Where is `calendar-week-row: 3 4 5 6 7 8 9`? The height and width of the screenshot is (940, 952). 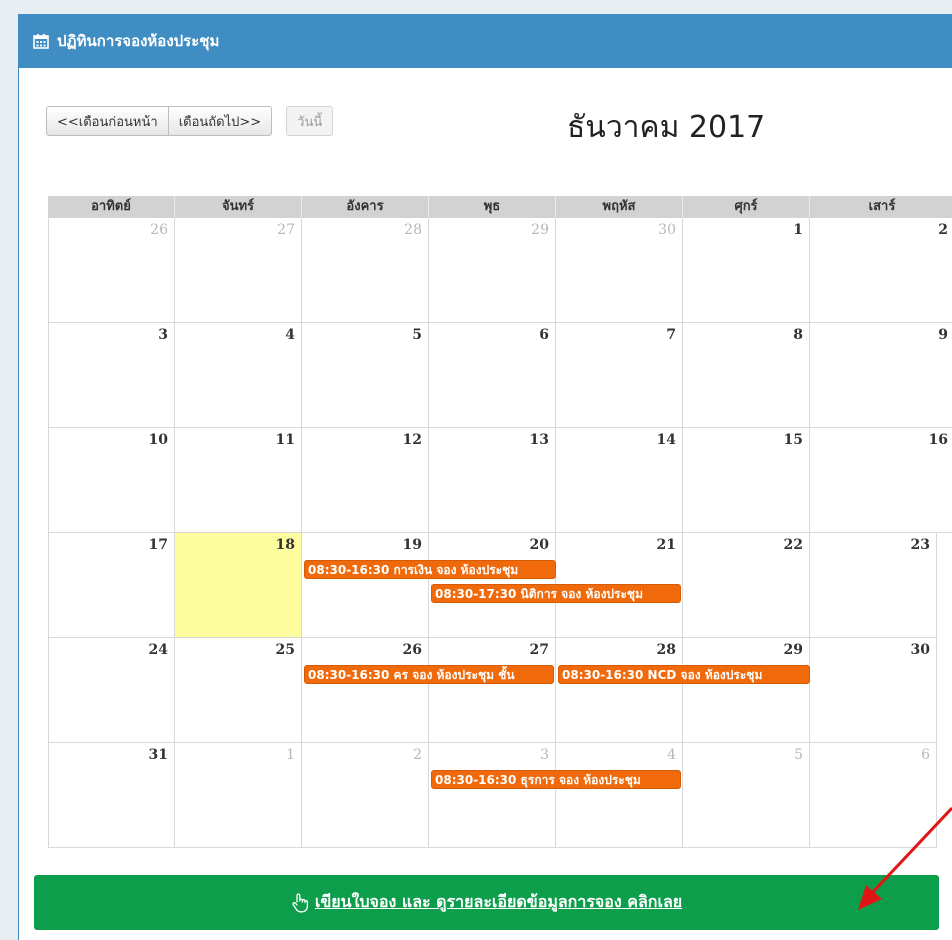 calendar-week-row: 3 4 5 6 7 8 9 is located at coordinates (500, 375).